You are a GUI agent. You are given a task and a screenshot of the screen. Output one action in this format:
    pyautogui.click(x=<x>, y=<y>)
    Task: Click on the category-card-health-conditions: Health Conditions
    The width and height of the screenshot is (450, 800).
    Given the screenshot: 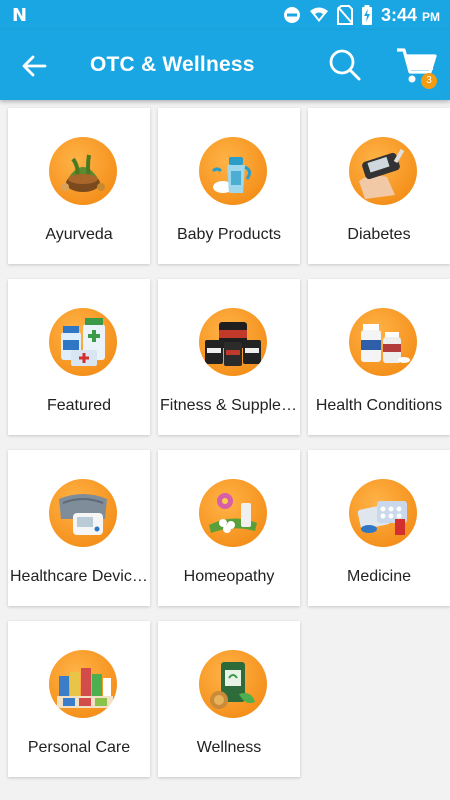 What is the action you would take?
    pyautogui.click(x=379, y=357)
    